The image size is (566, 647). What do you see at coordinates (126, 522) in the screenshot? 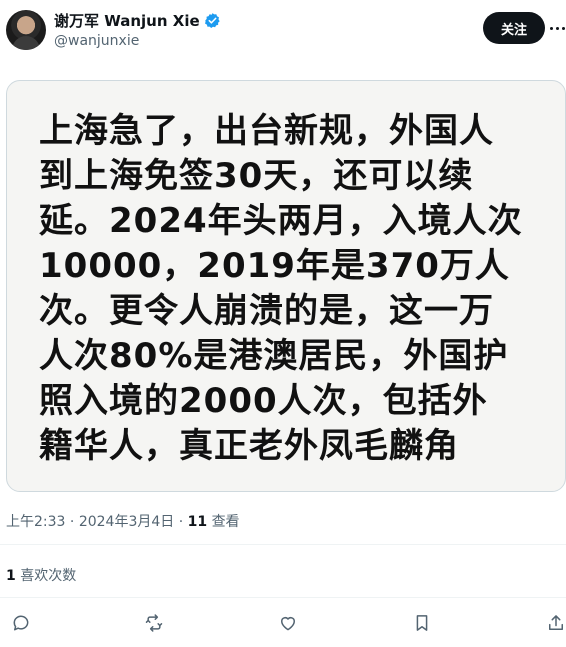
I see `tweet-date: 2024年3月4日` at bounding box center [126, 522].